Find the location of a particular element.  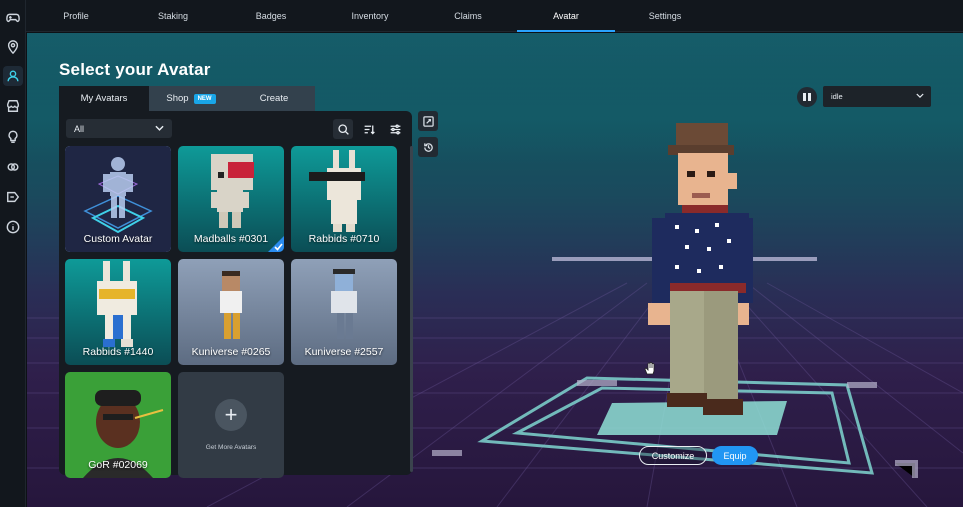

sliders-icon is located at coordinates (395, 129).